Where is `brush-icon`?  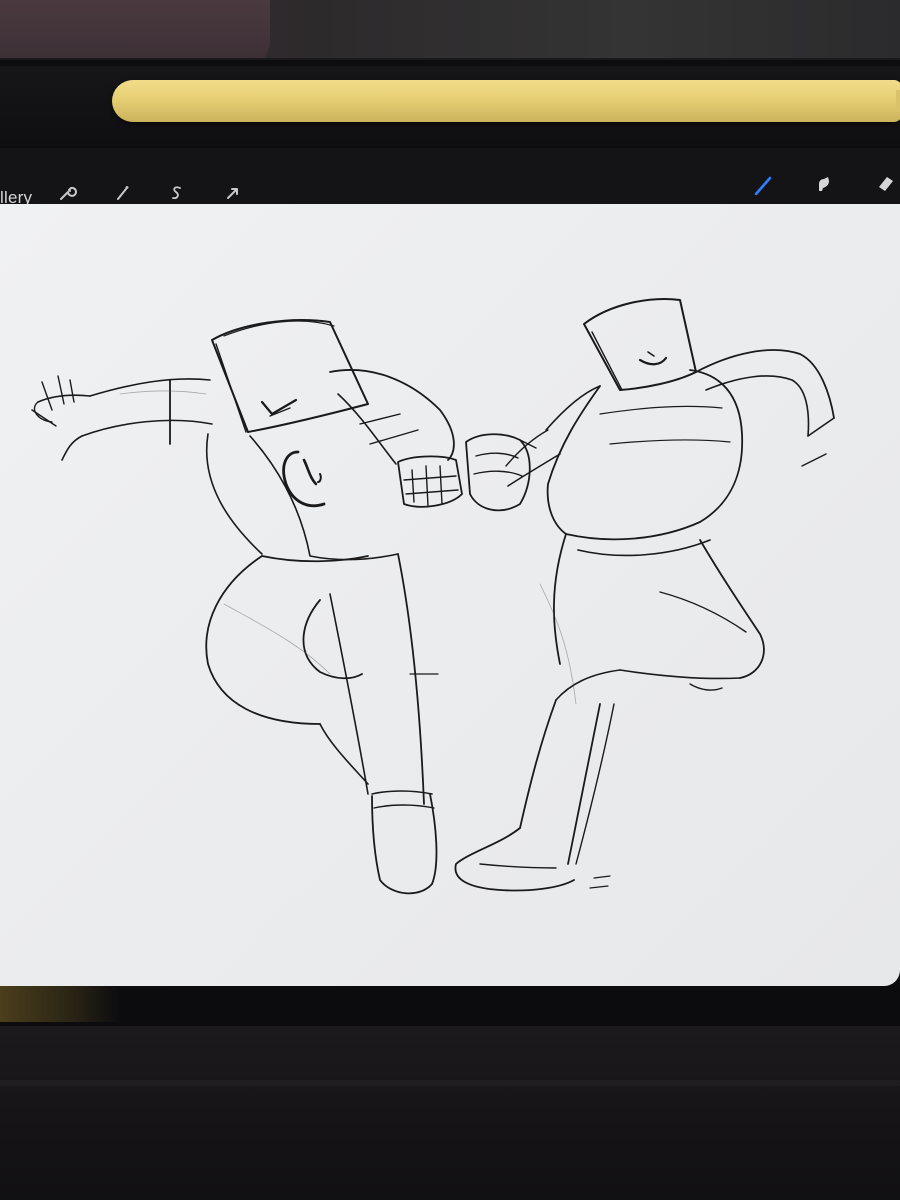 brush-icon is located at coordinates (763, 185).